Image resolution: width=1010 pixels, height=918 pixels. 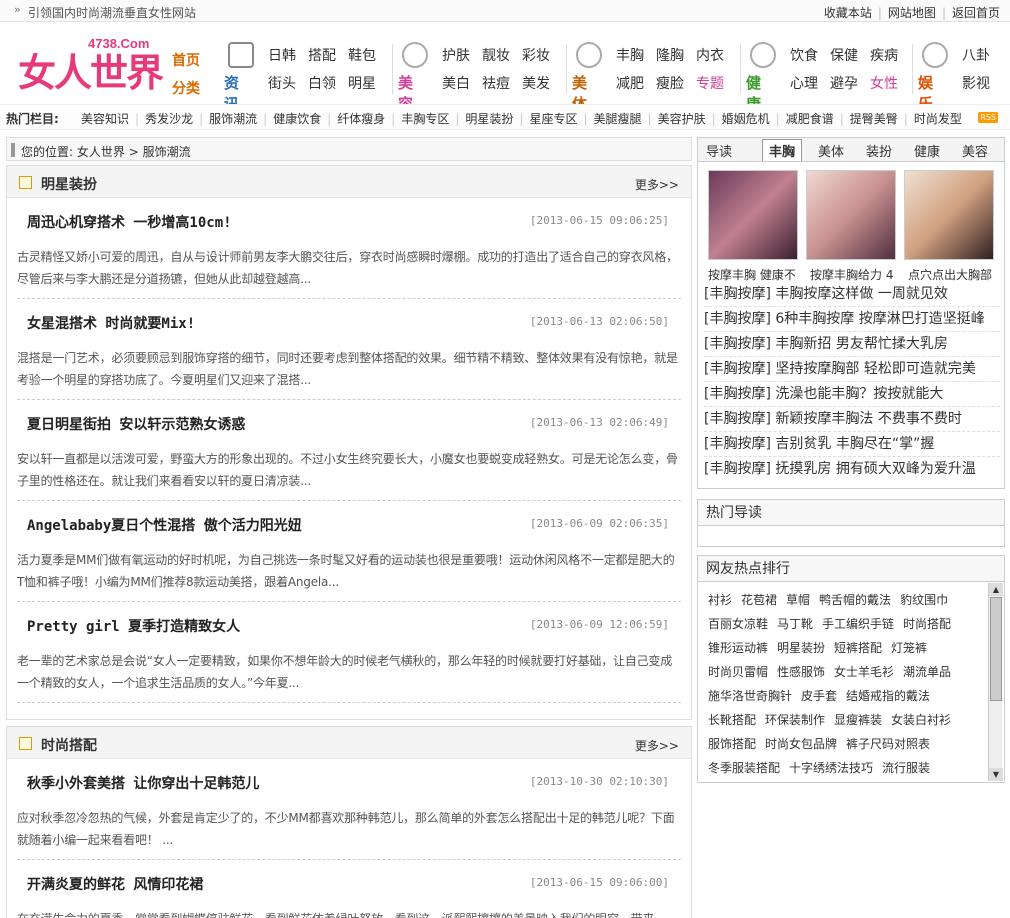 I want to click on tag-link: 长靴搭配, so click(x=732, y=720).